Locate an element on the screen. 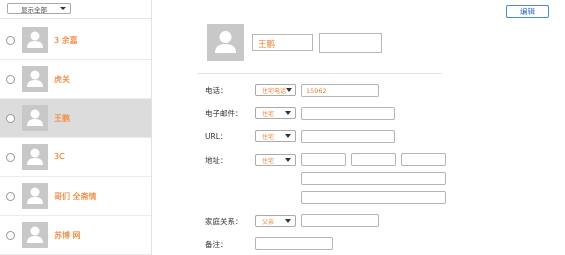  address-type-select: 住宅 is located at coordinates (275, 160).